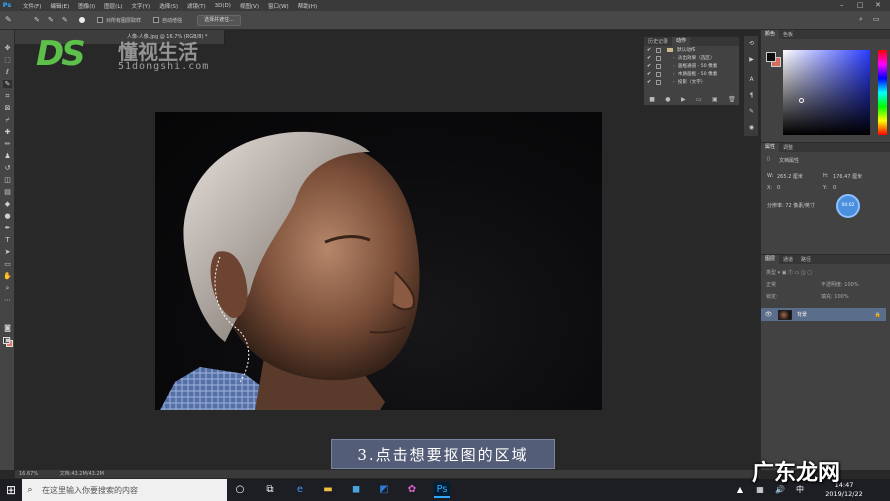 This screenshot has width=890, height=501. Describe the element at coordinates (751, 112) in the screenshot. I see `brush-settings-icon: ✎` at that location.